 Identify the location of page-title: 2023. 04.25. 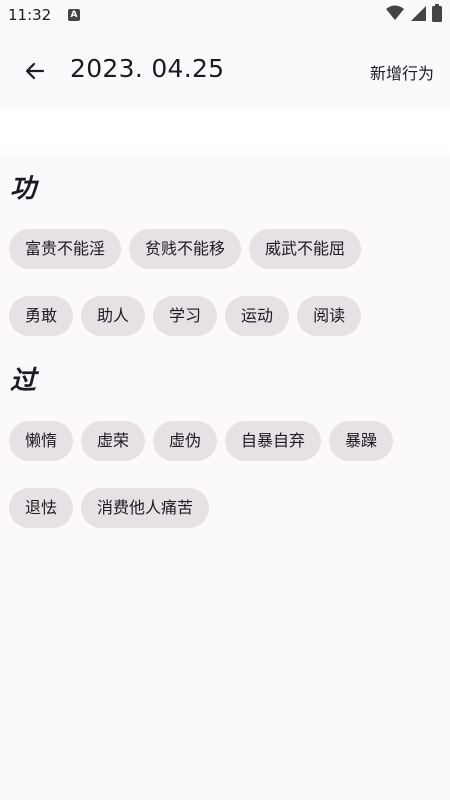
(147, 68).